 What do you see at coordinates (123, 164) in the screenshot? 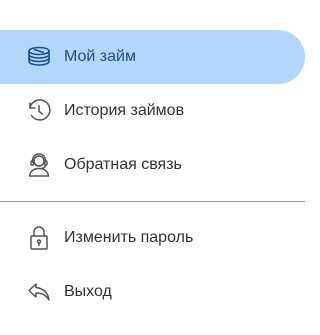
I see `menu-item-label: Обратная связь` at bounding box center [123, 164].